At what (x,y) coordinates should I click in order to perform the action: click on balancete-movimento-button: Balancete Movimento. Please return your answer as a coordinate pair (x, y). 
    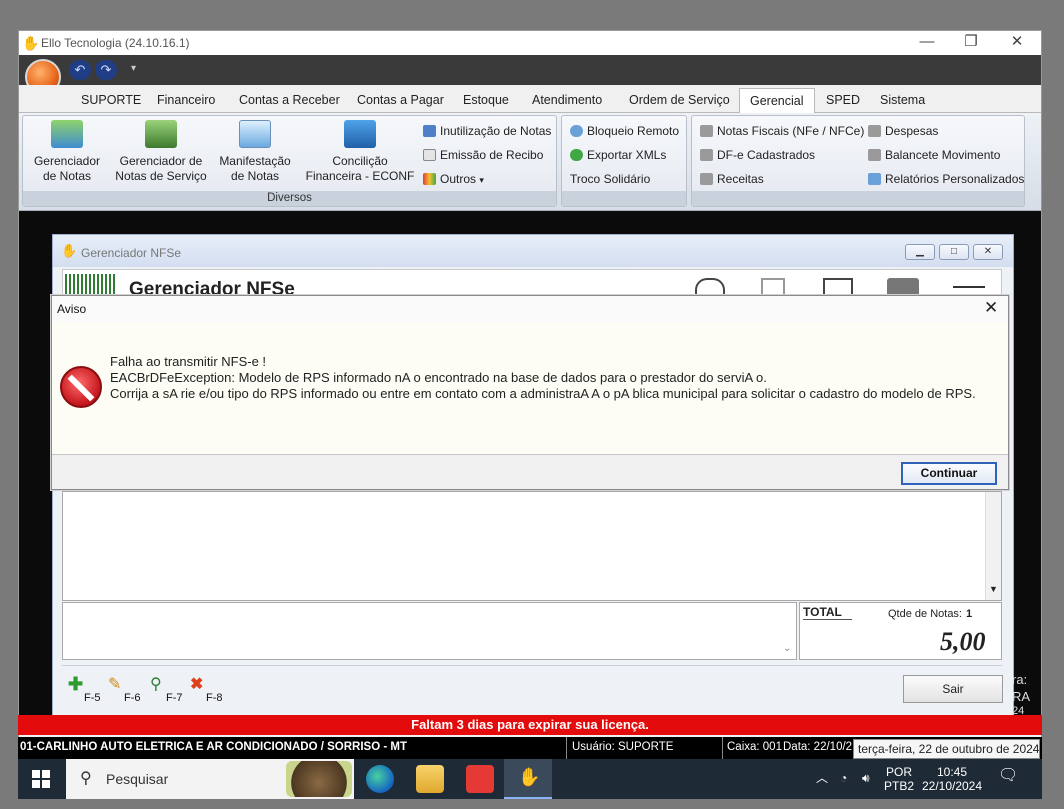
    Looking at the image, I should click on (934, 155).